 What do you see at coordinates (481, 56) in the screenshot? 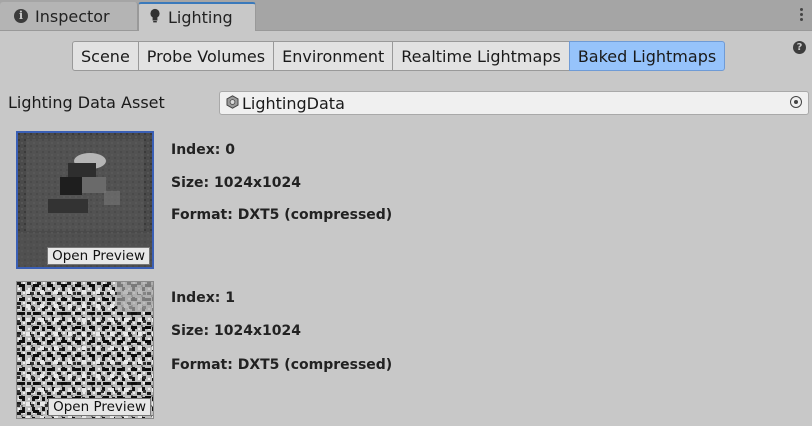
I see `tab-realtime-lightmaps: Realtime Lightmaps` at bounding box center [481, 56].